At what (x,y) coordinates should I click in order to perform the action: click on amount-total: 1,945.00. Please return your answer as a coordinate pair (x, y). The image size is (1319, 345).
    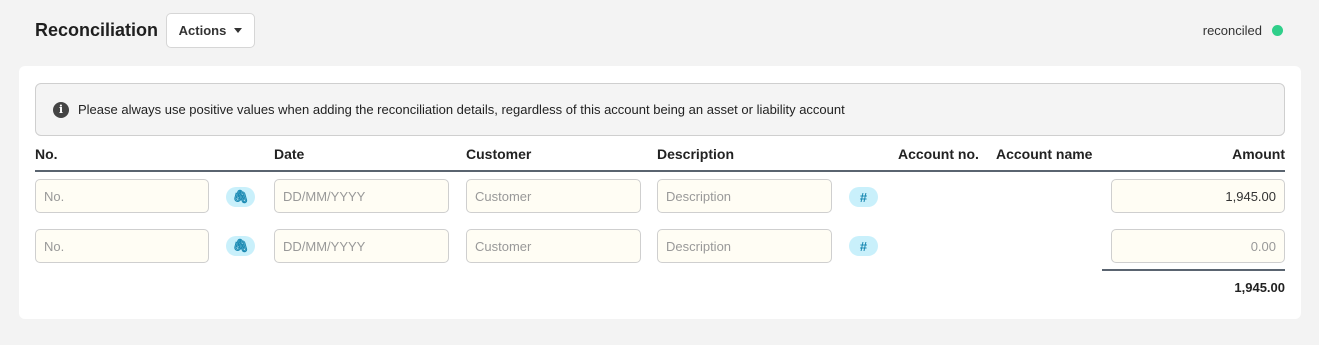
    Looking at the image, I should click on (1259, 287).